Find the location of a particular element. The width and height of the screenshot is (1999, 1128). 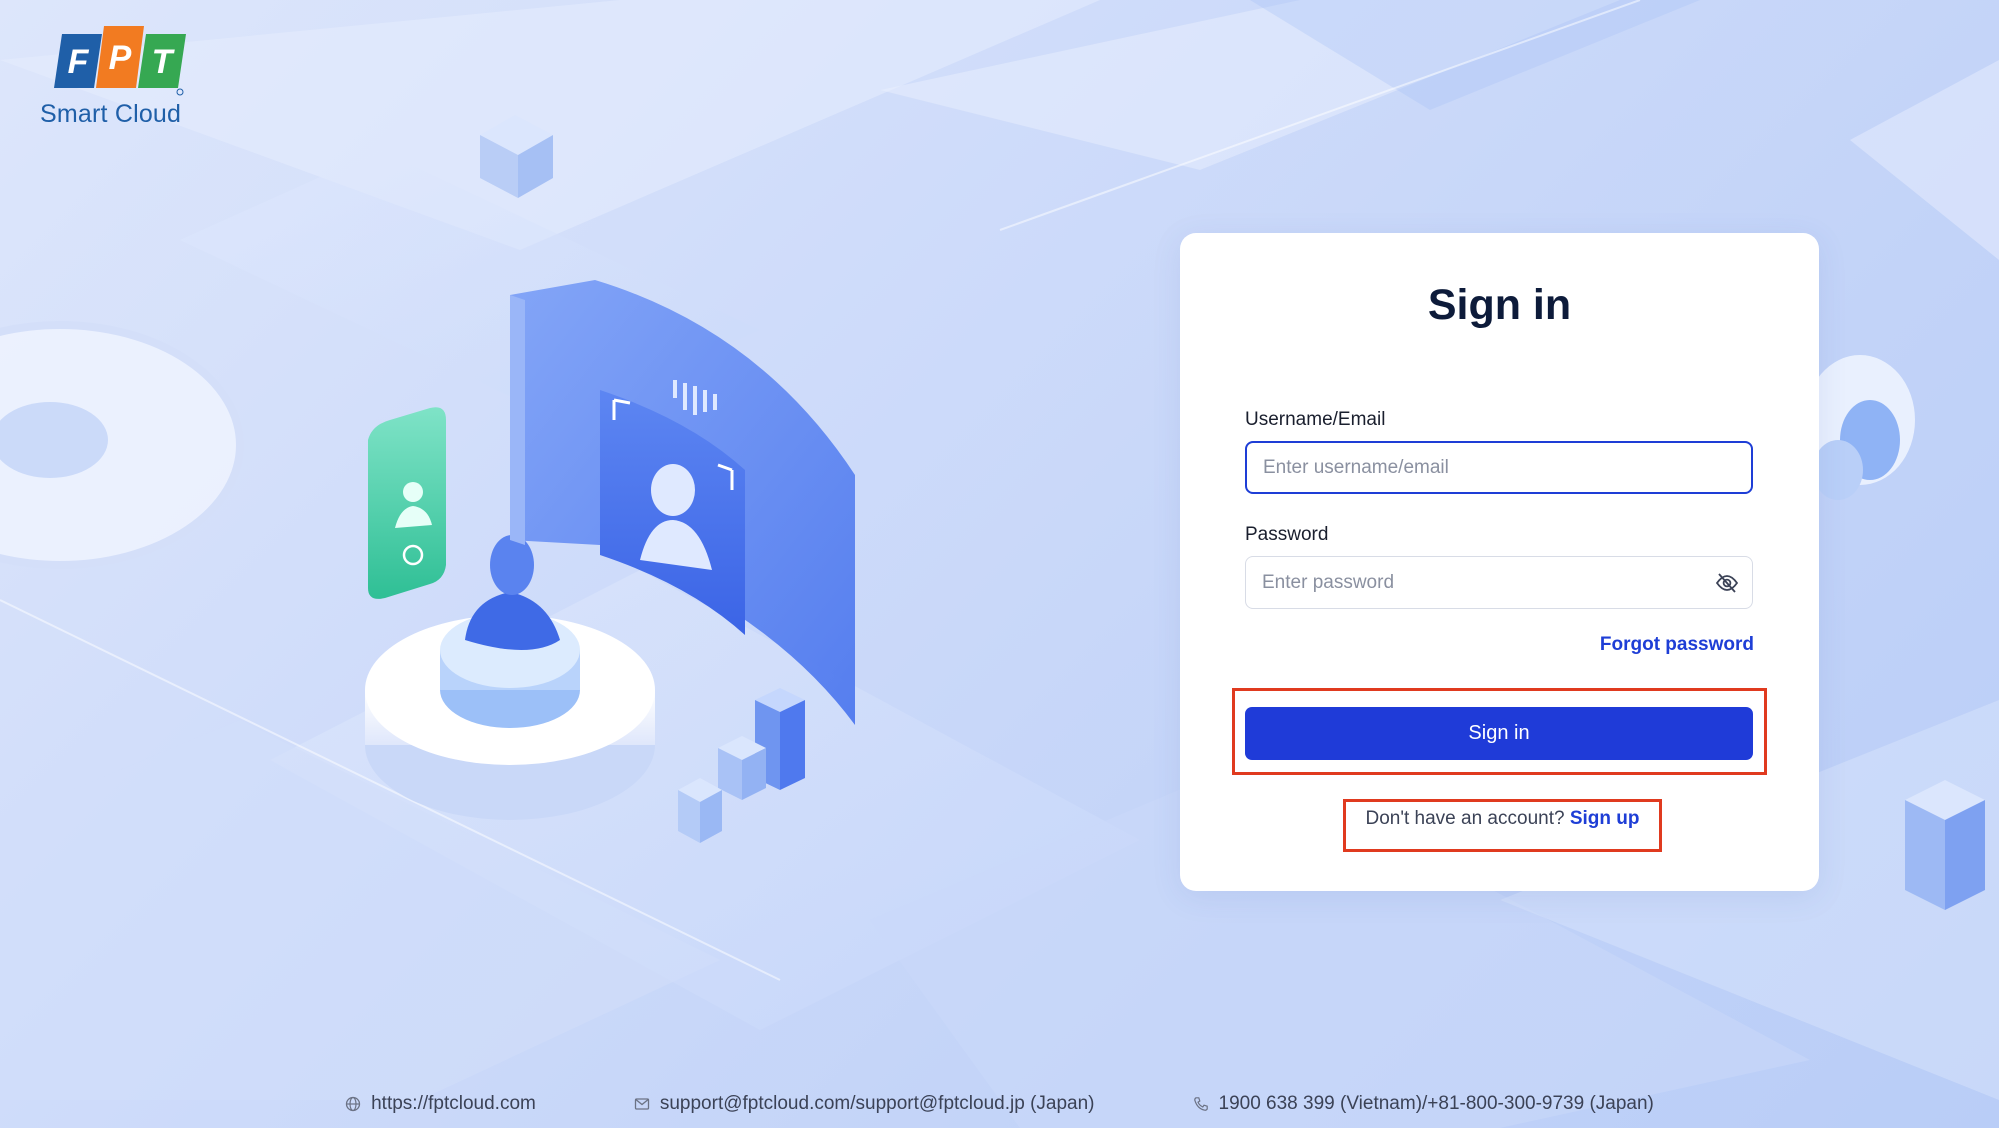

password-label: Password is located at coordinates (1287, 534).